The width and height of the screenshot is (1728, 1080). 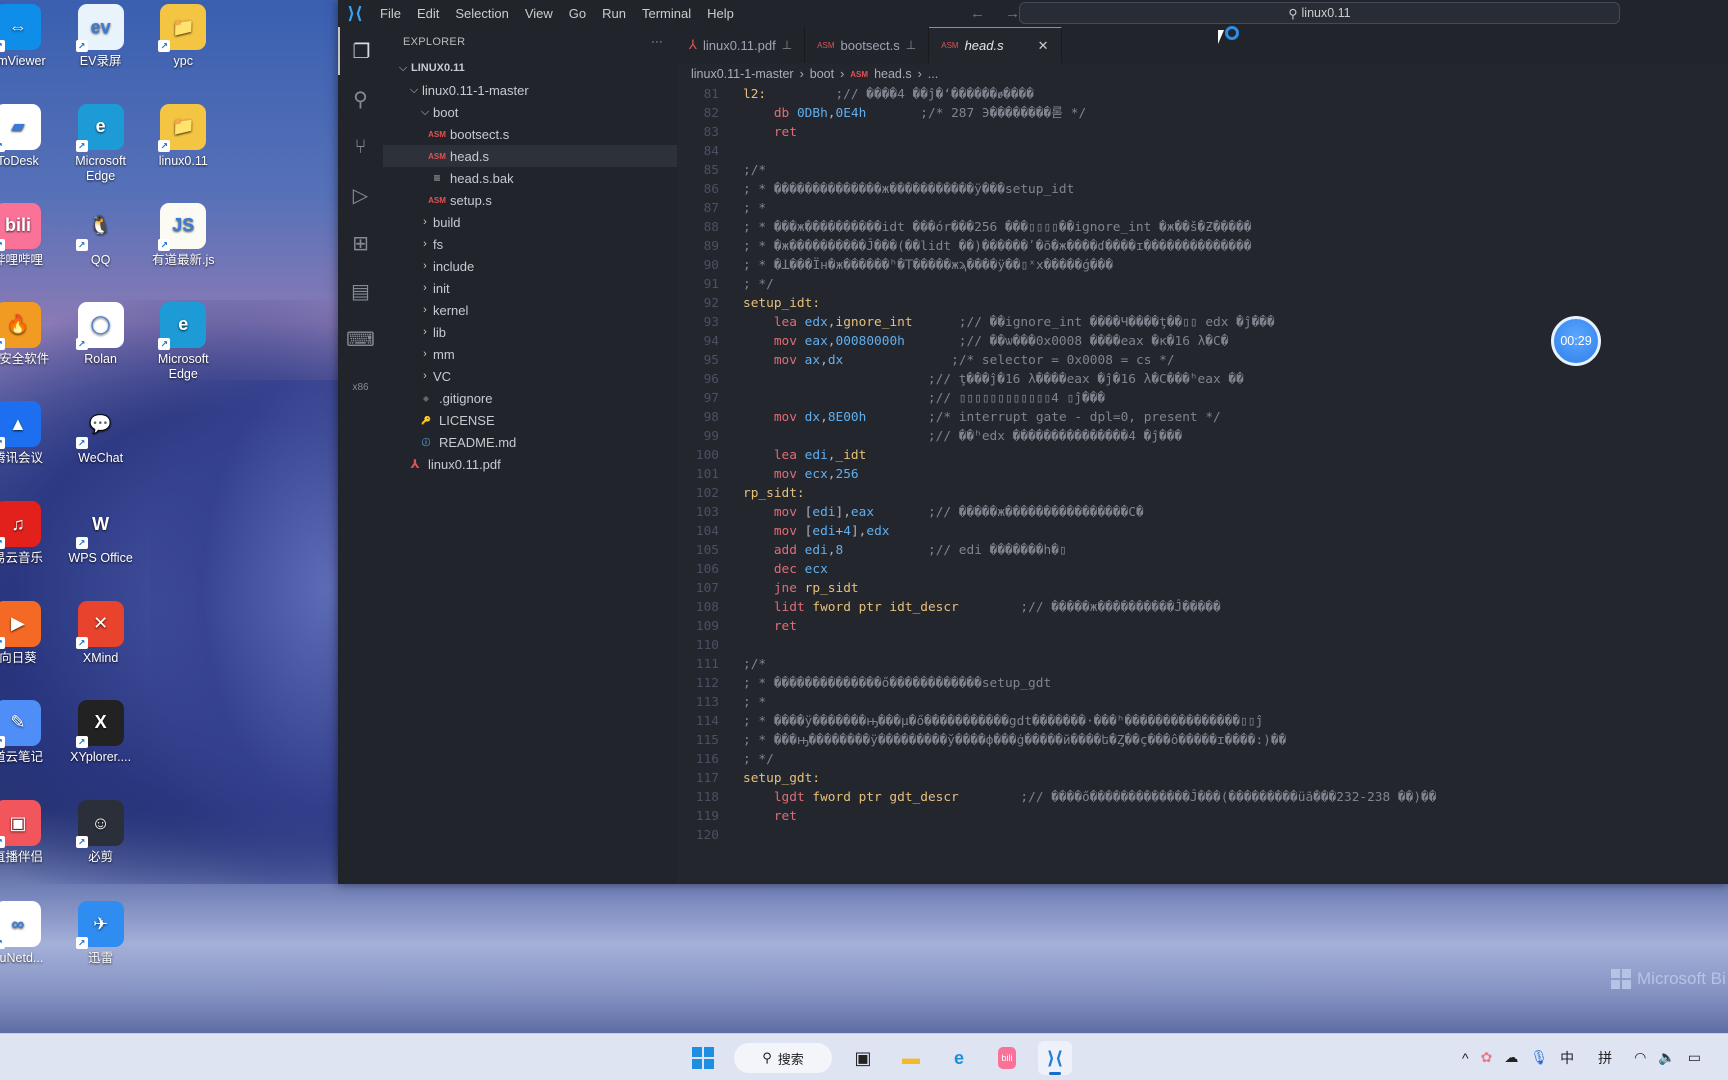 I want to click on menu-help: Help, so click(x=720, y=13).